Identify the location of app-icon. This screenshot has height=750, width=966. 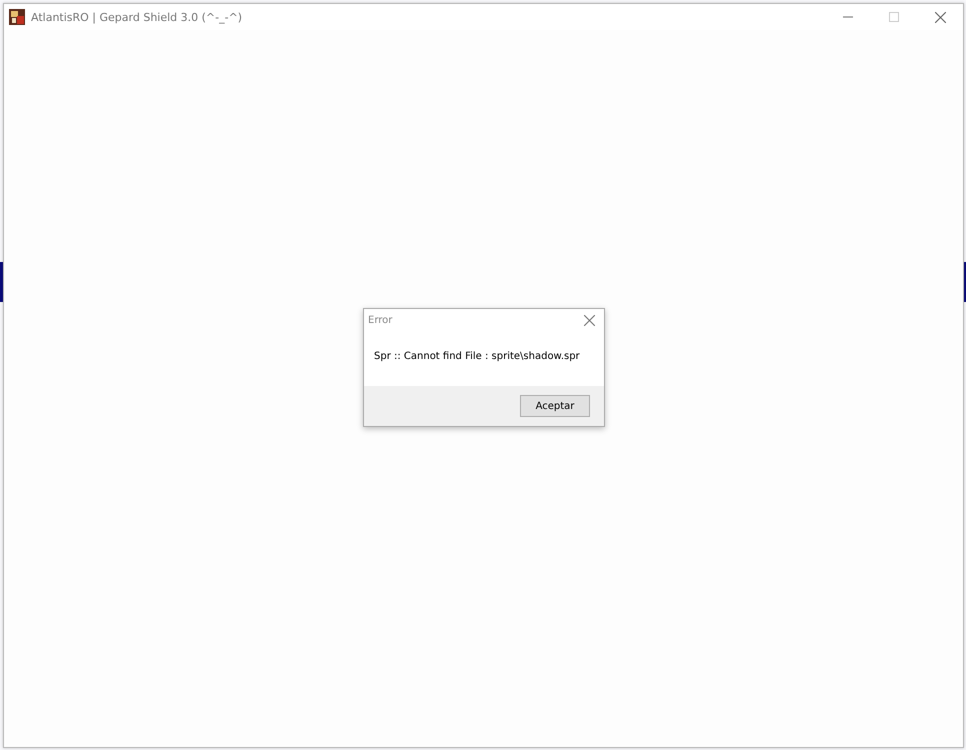
(17, 17).